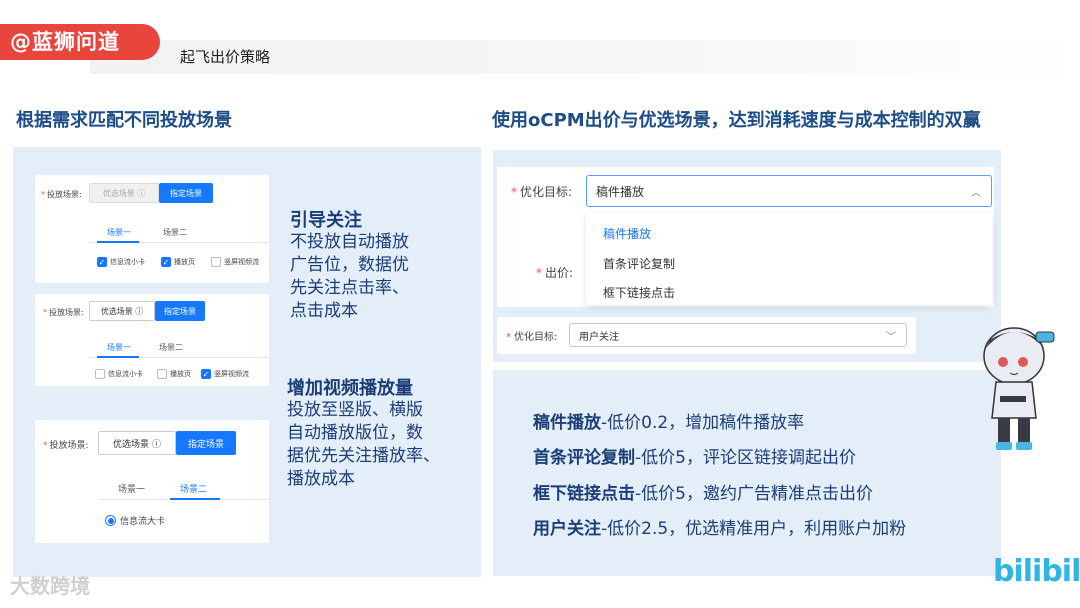 The width and height of the screenshot is (1080, 608). Describe the element at coordinates (355, 410) in the screenshot. I see `desc-line: 投放至竖版、横版` at that location.